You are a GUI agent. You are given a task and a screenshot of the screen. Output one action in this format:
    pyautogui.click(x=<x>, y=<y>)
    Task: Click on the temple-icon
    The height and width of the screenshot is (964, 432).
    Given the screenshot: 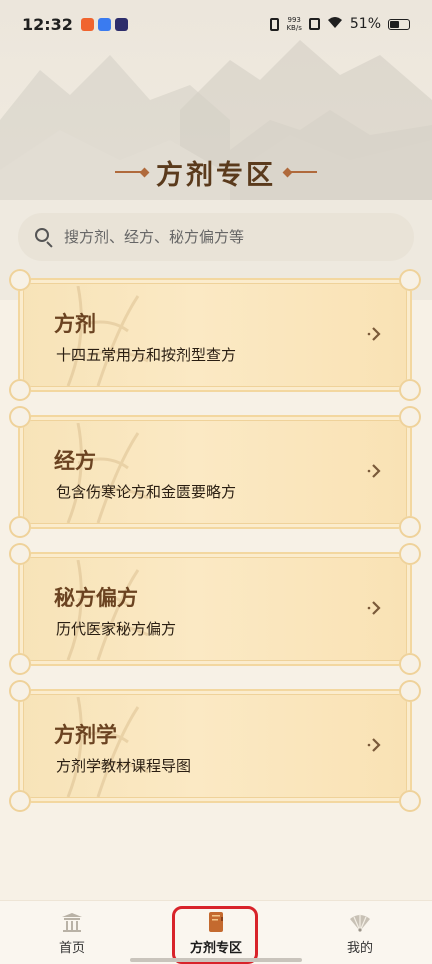 What is the action you would take?
    pyautogui.click(x=72, y=922)
    